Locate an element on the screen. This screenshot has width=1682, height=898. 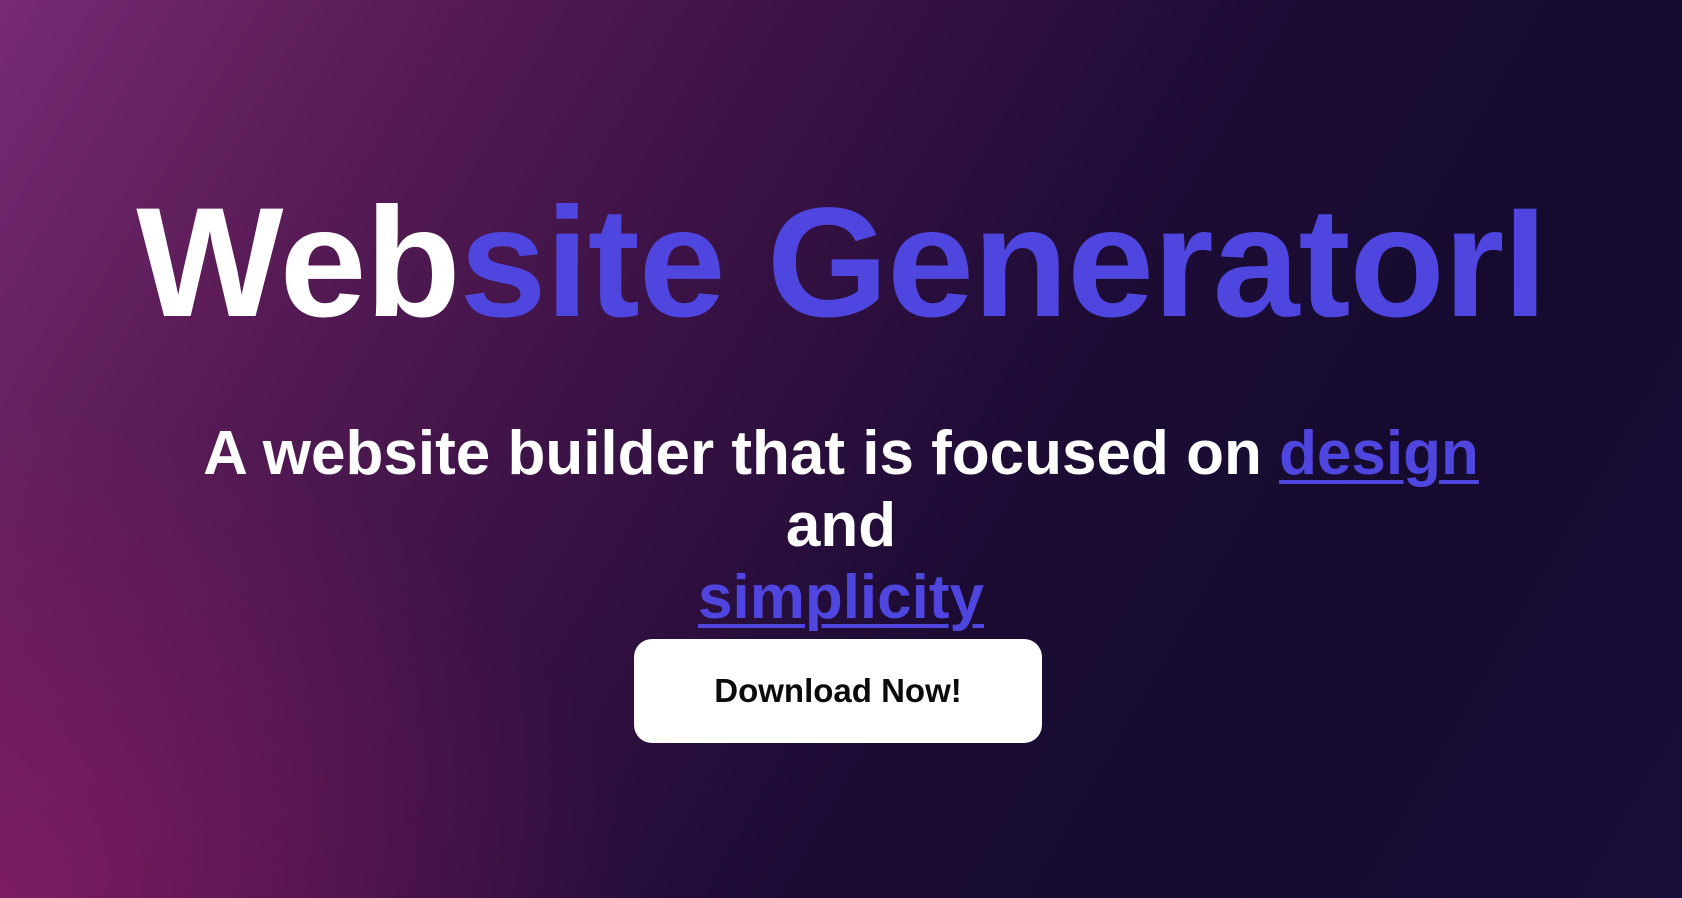
title-part-white: Web is located at coordinates (298, 263).